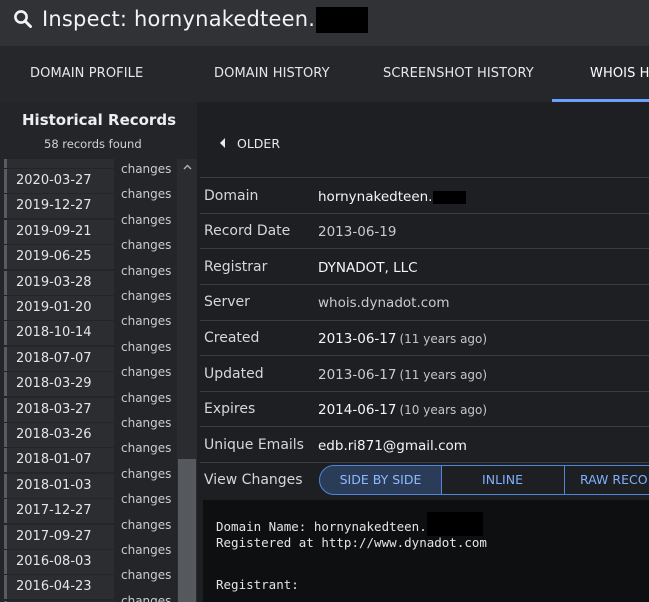  I want to click on expires-age: (10 years ago), so click(443, 410).